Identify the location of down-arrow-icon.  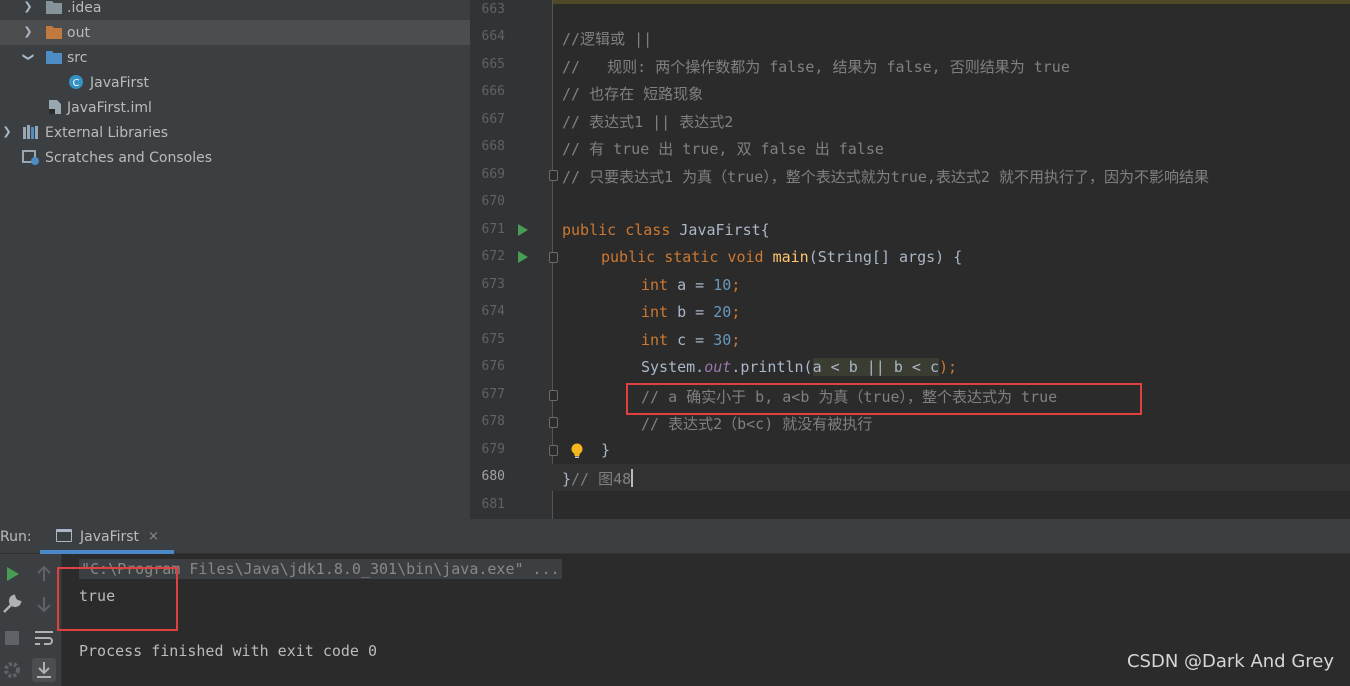
(44, 604).